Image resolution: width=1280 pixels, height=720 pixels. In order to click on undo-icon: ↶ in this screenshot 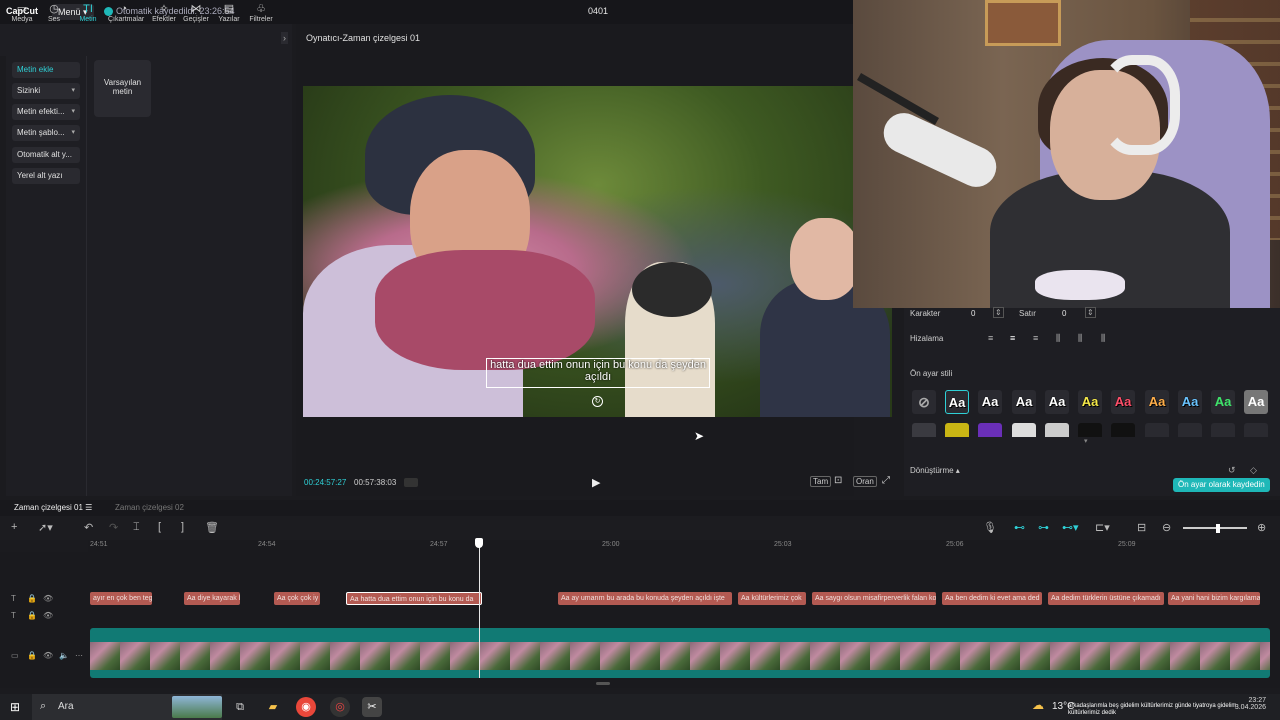, I will do `click(88, 527)`.